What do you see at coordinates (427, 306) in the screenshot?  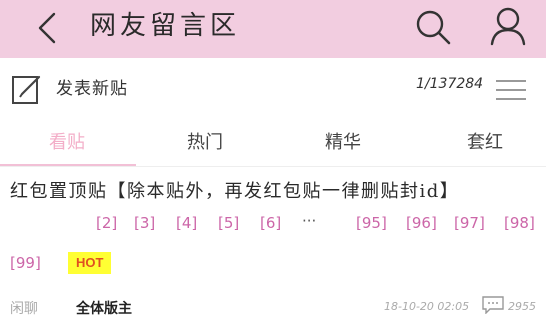 I see `post-time: 18-10-20 02:05` at bounding box center [427, 306].